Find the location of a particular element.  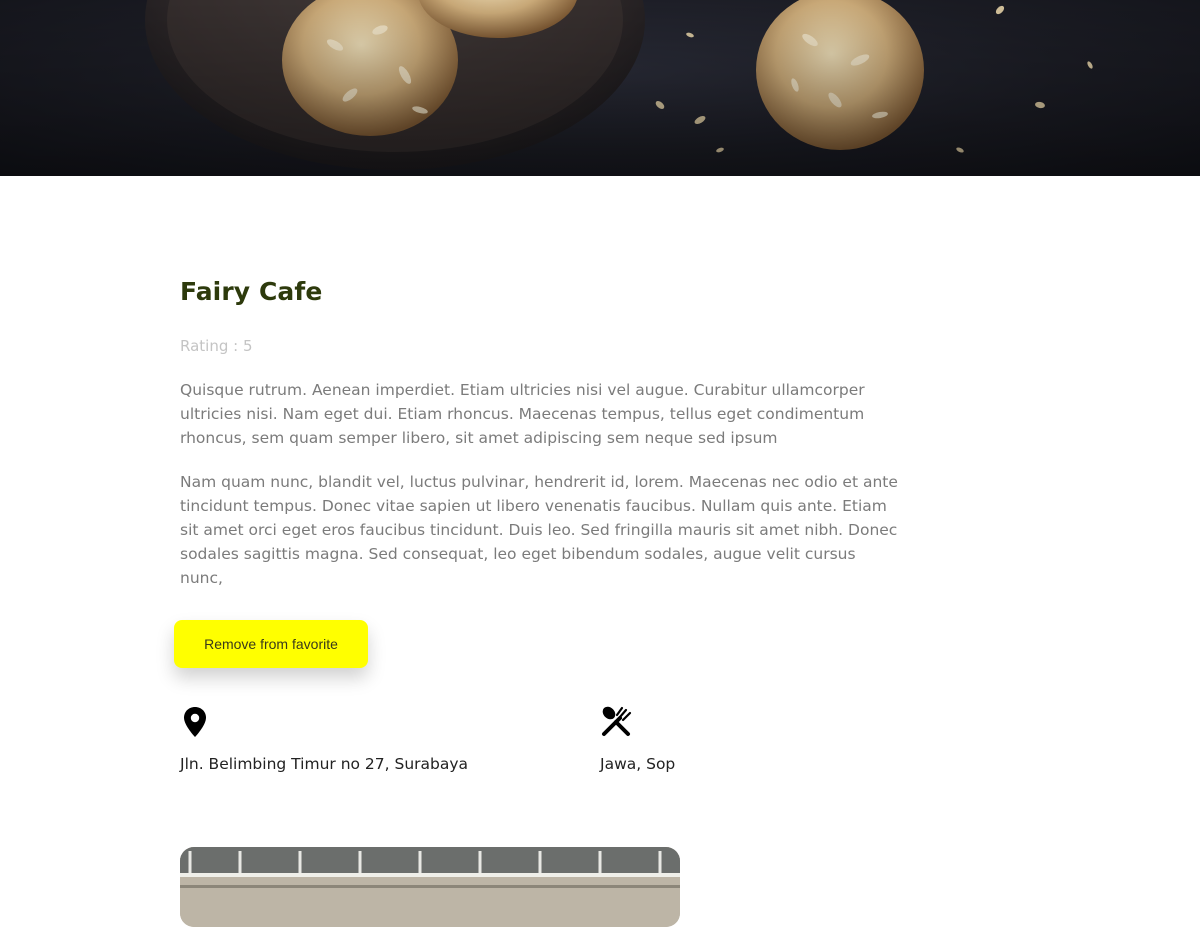

remove-from-favorite-button: Remove from favorite is located at coordinates (271, 644).